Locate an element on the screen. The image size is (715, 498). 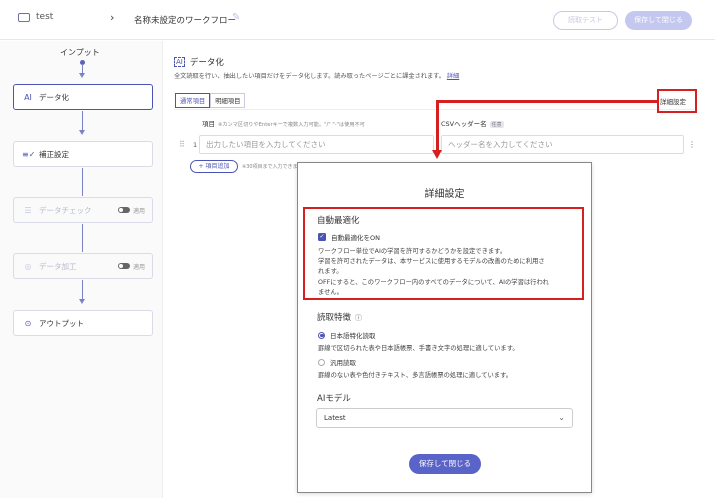
annotation-box is located at coordinates (677, 101).